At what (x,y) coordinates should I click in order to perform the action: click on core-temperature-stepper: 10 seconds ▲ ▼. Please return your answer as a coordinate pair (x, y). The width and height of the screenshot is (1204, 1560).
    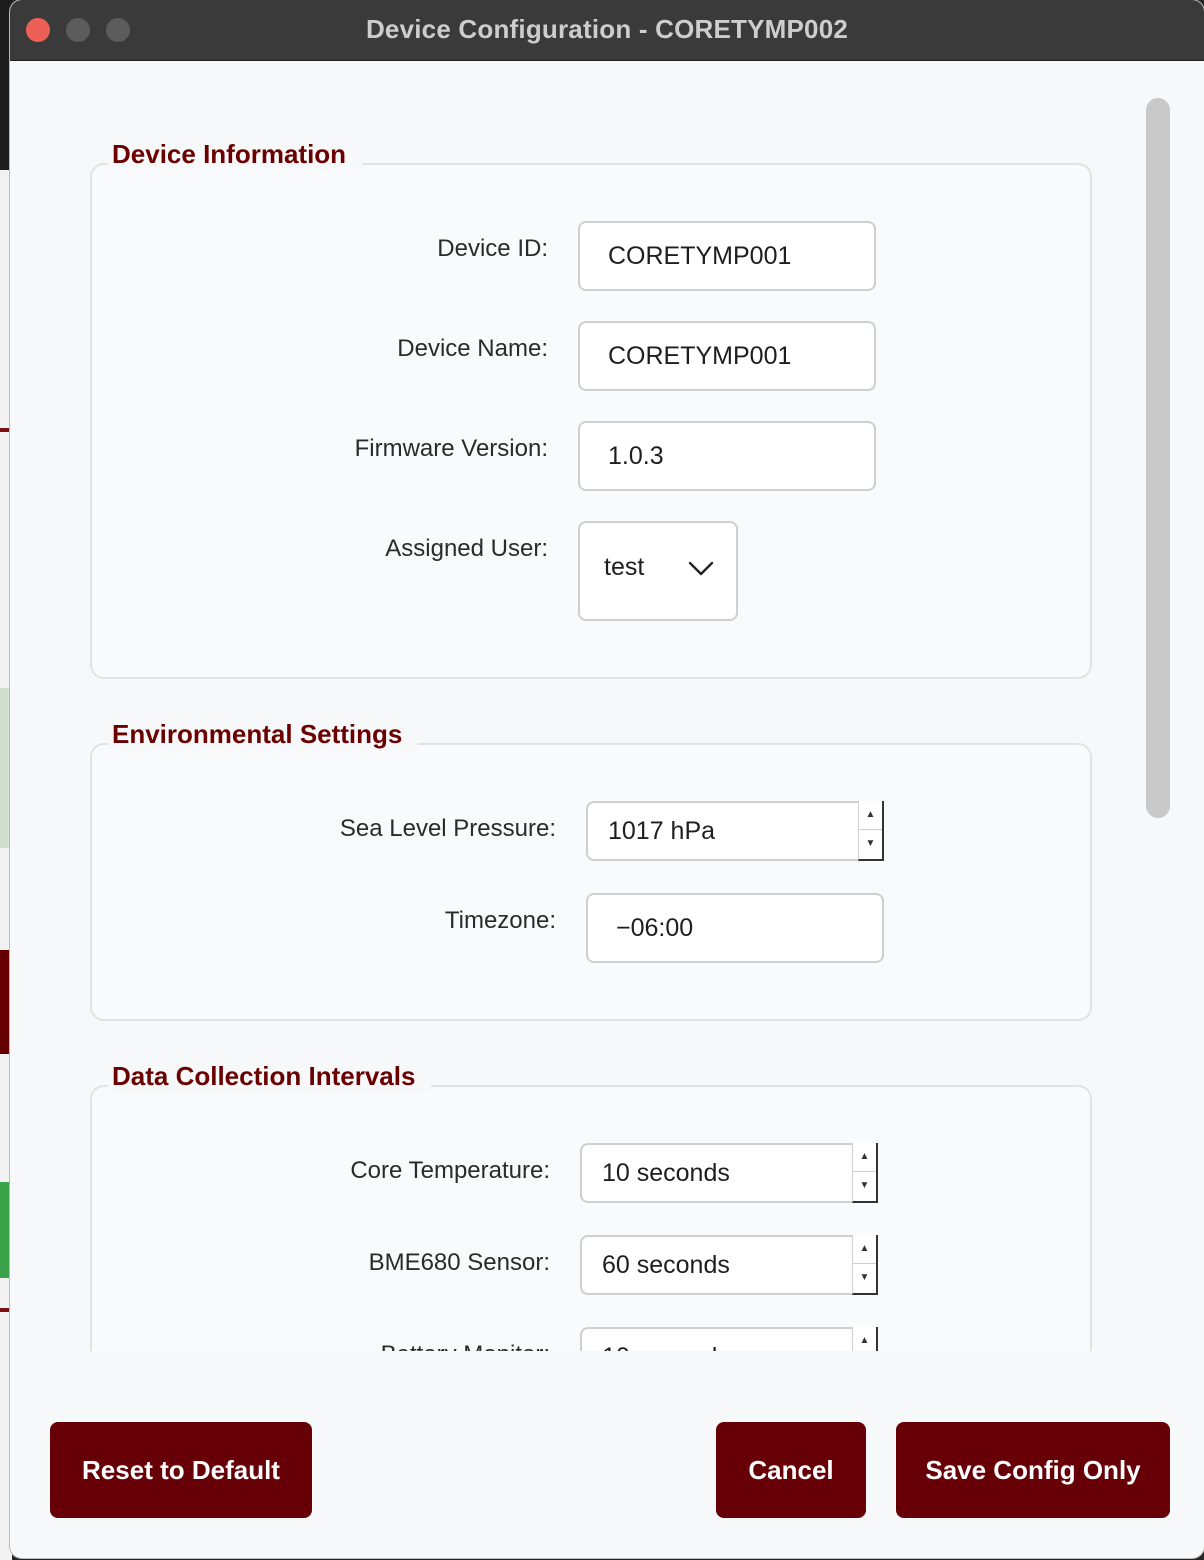
    Looking at the image, I should click on (729, 1173).